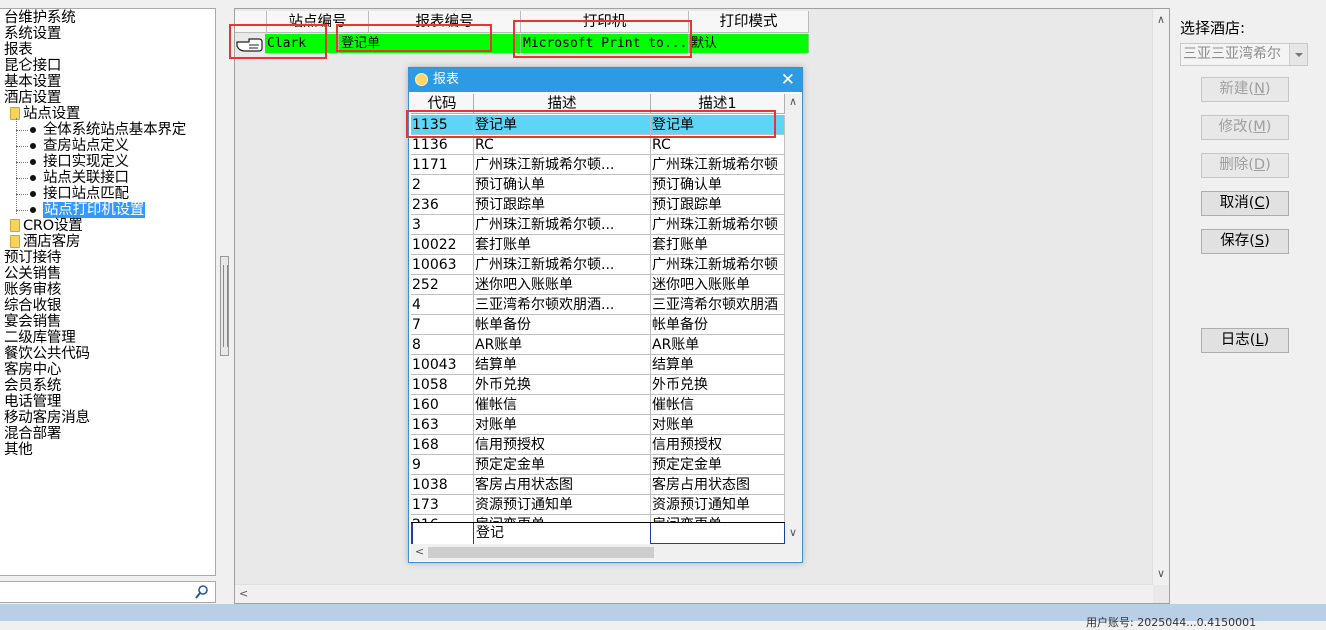 The image size is (1326, 630). I want to click on desc1-cell: 外币兑换, so click(718, 385).